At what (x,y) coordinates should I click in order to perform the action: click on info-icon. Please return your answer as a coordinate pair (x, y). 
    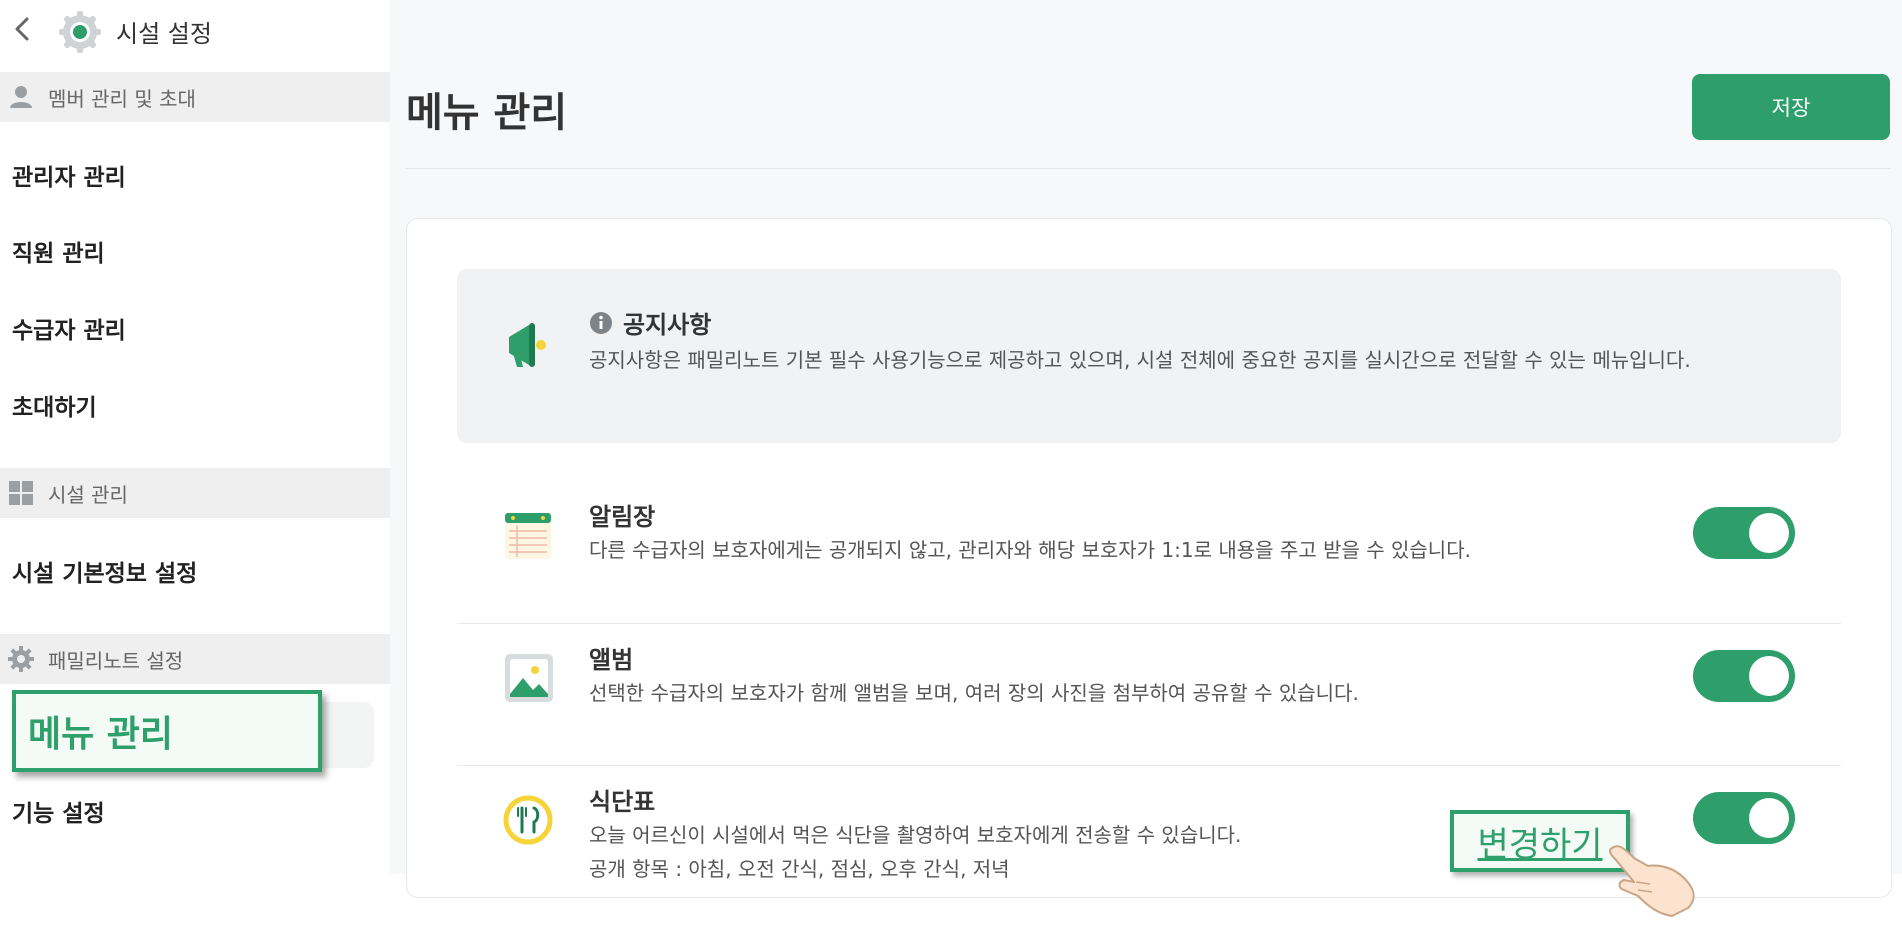
    Looking at the image, I should click on (601, 323).